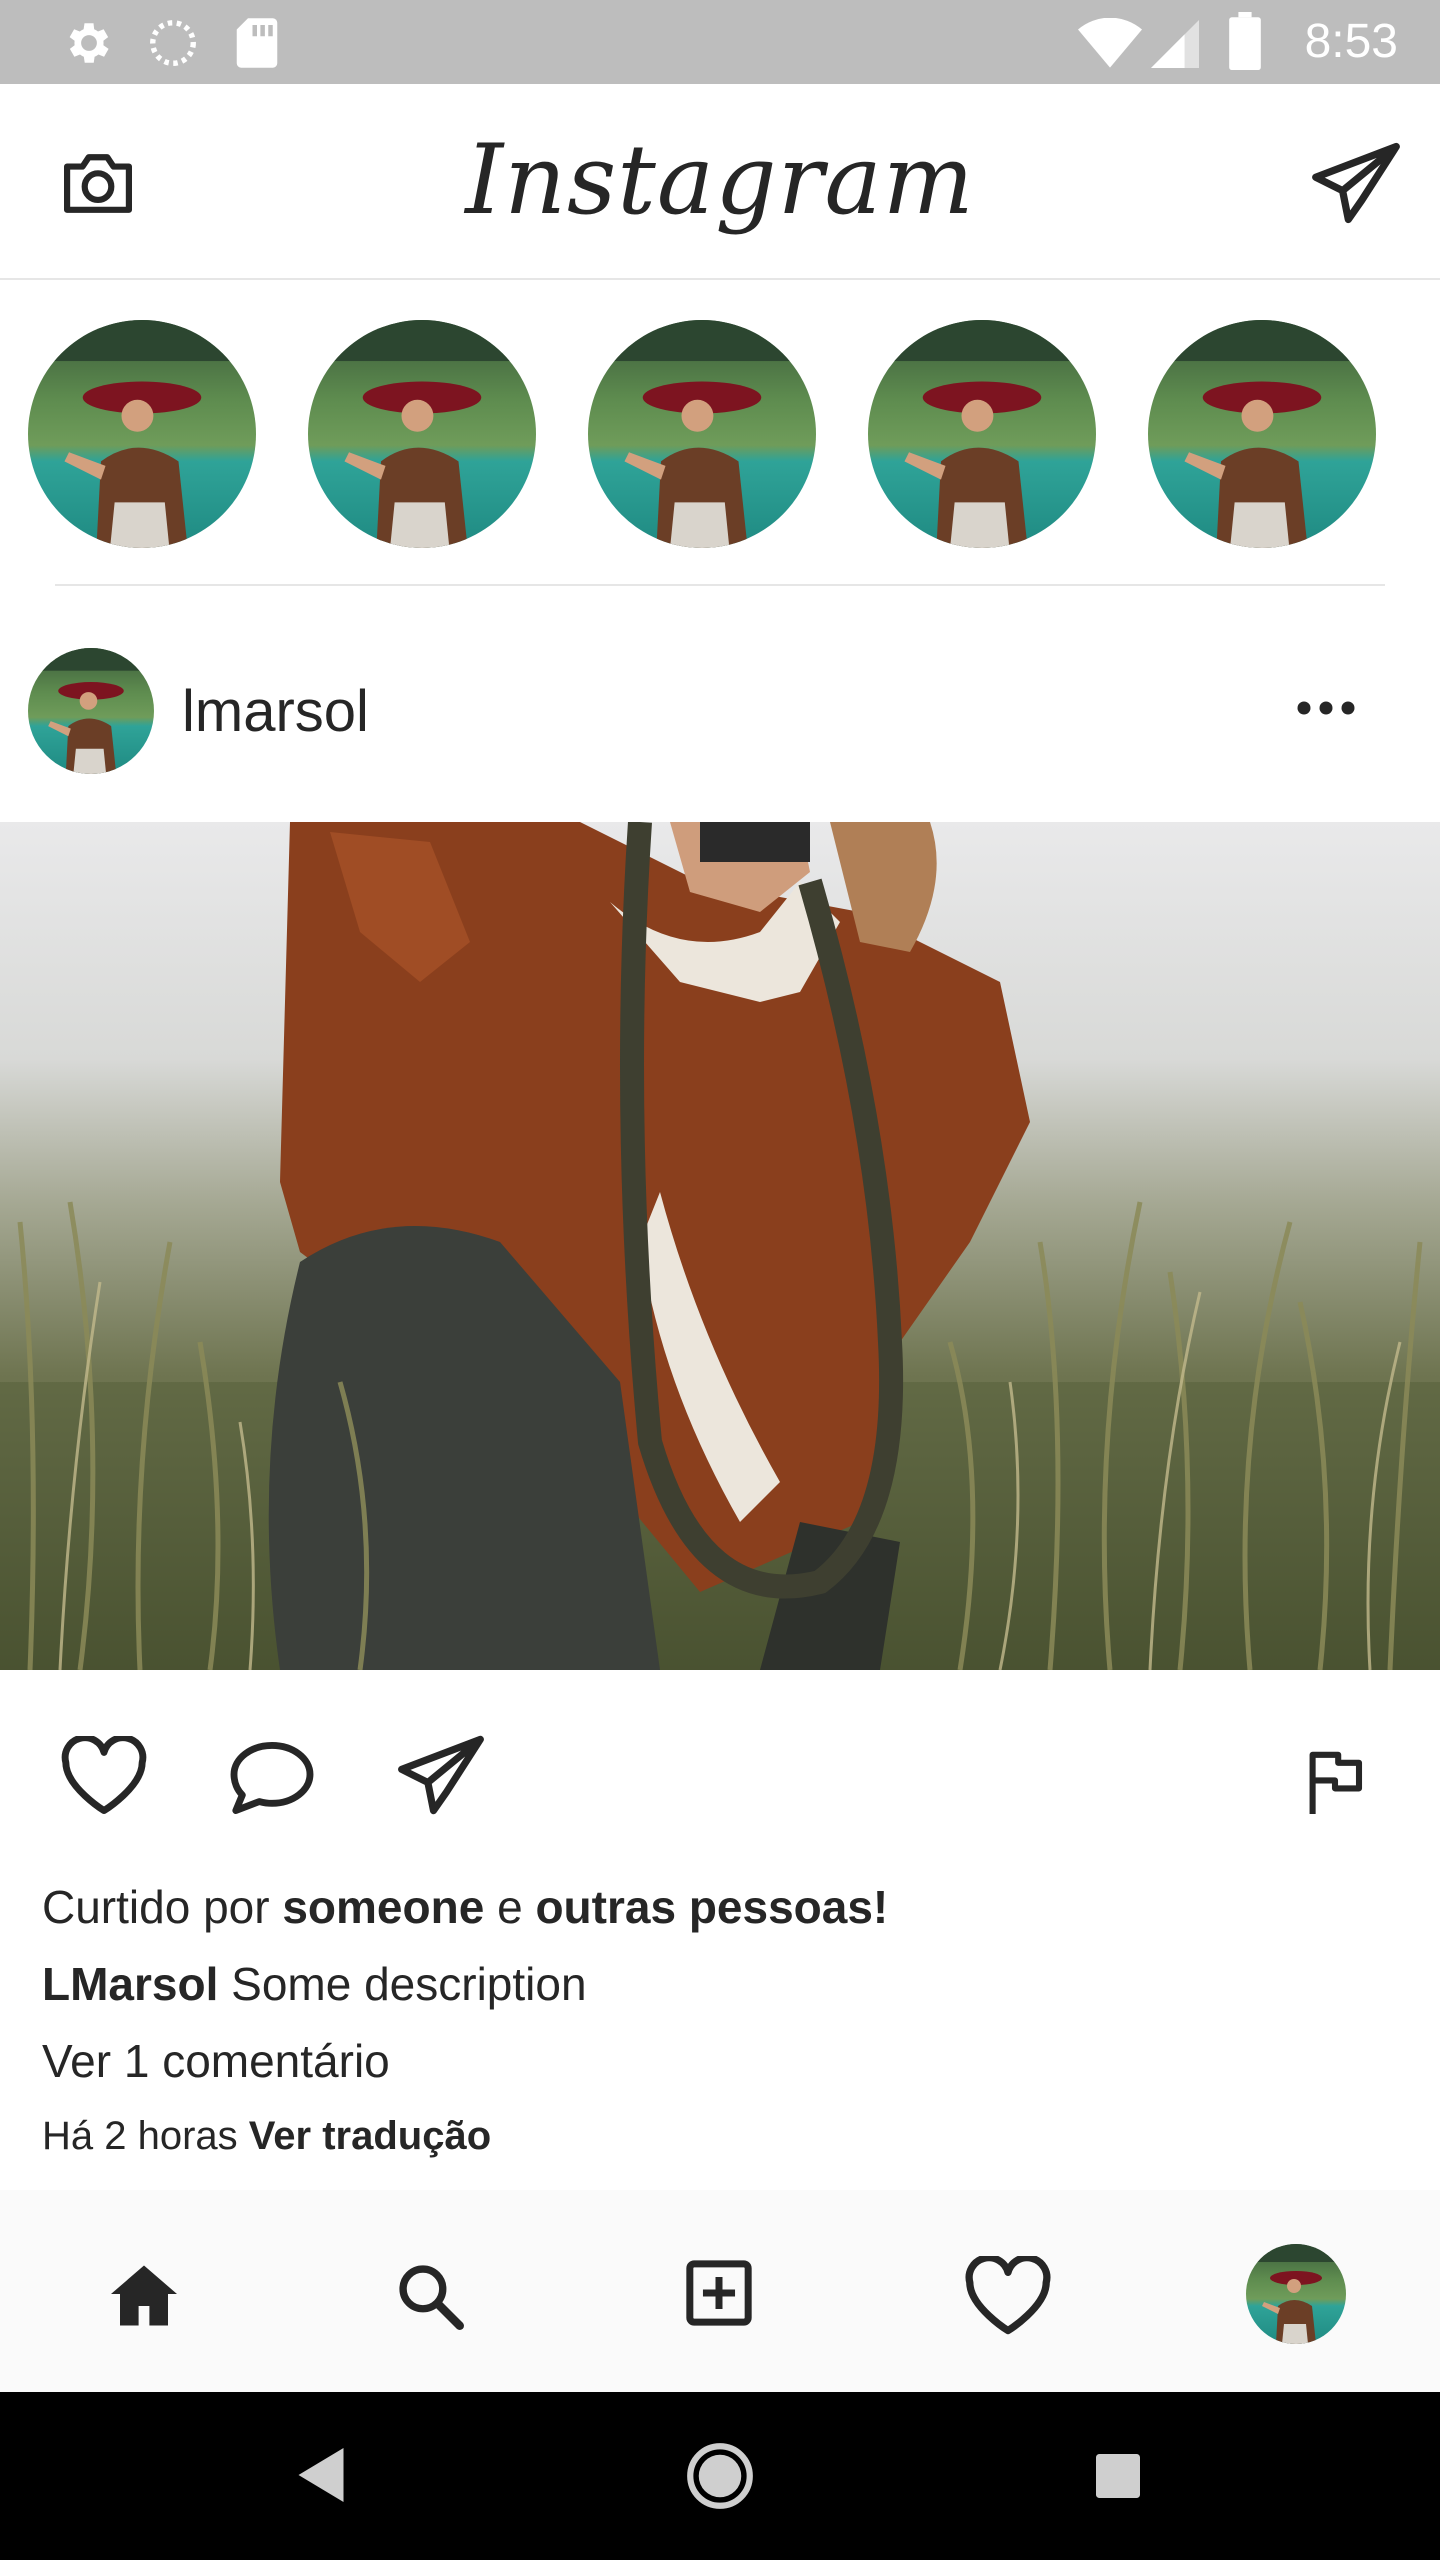  What do you see at coordinates (1356, 183) in the screenshot?
I see `direct-message-icon` at bounding box center [1356, 183].